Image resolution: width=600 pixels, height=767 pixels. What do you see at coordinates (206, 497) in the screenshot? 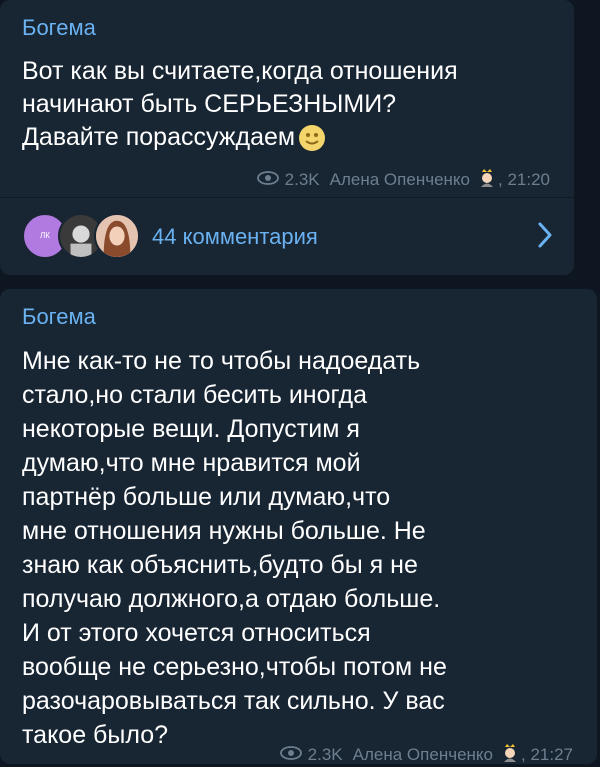
I see `message-line: партнёр больше или думаю,что` at bounding box center [206, 497].